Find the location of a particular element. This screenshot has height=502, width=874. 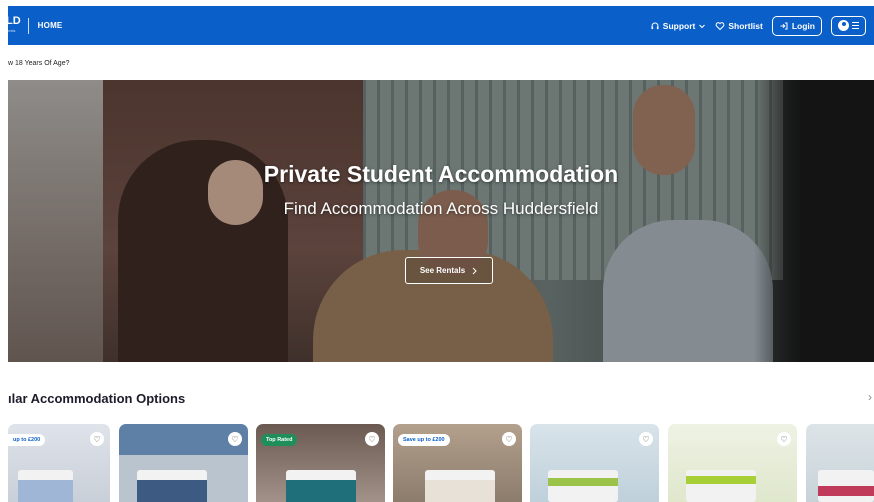

login-button: Login is located at coordinates (796, 25).